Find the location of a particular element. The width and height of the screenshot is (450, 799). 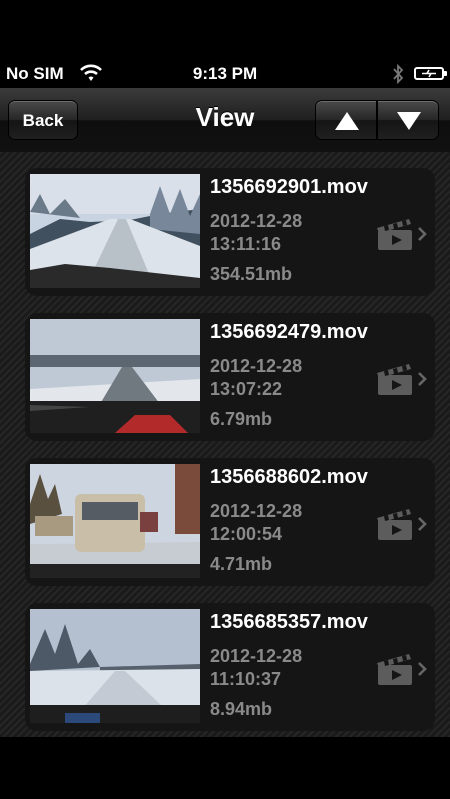

page-title: View is located at coordinates (225, 117).